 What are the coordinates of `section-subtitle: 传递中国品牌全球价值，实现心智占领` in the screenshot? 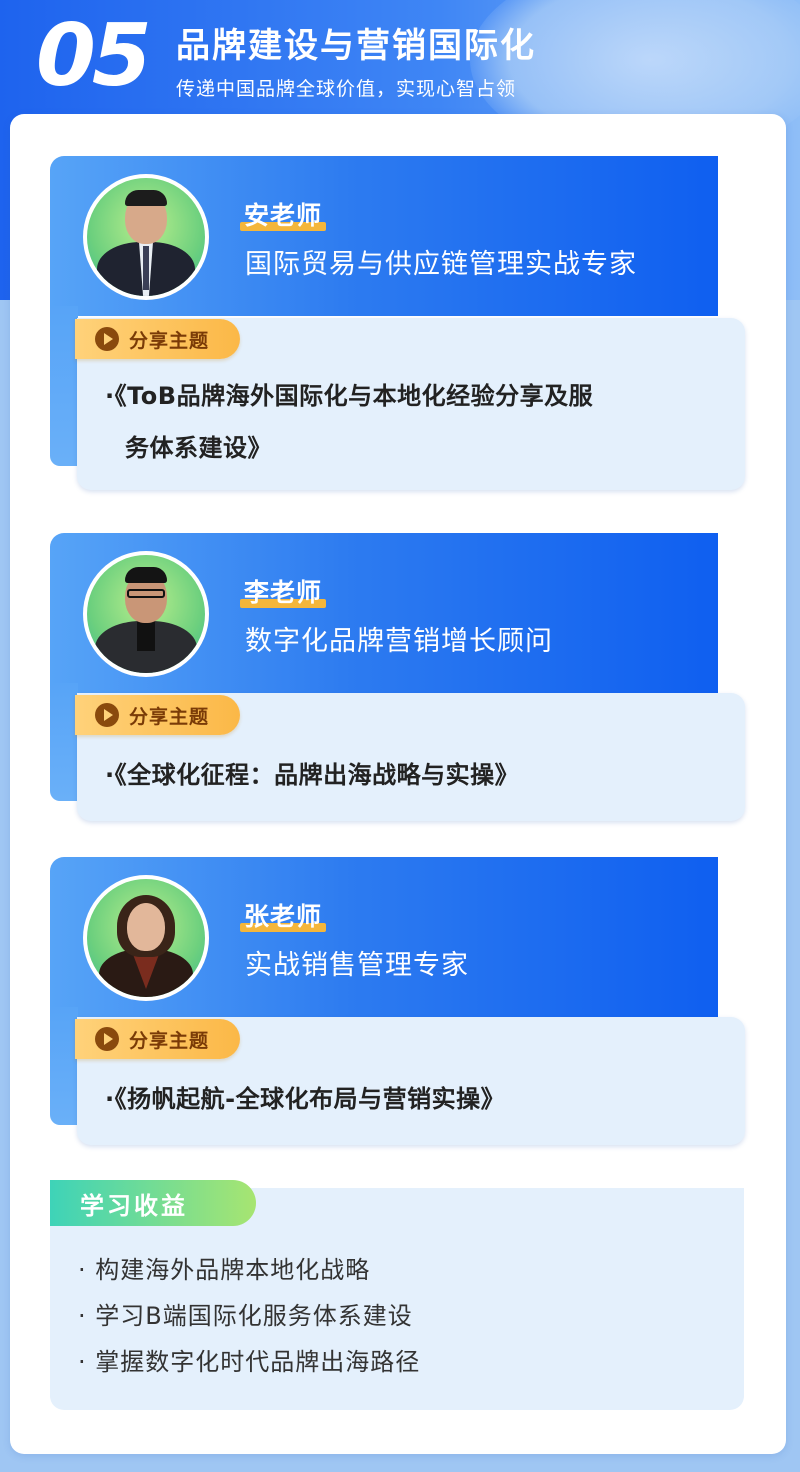 It's located at (346, 89).